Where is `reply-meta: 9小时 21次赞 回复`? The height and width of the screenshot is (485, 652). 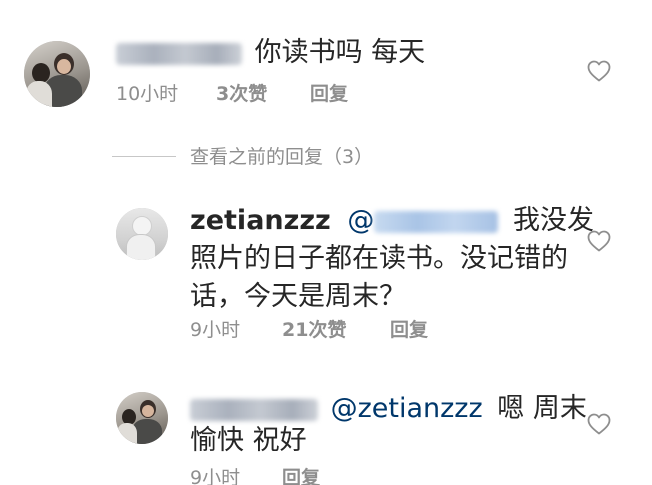
reply-meta: 9小时 21次赞 回复 is located at coordinates (340, 330).